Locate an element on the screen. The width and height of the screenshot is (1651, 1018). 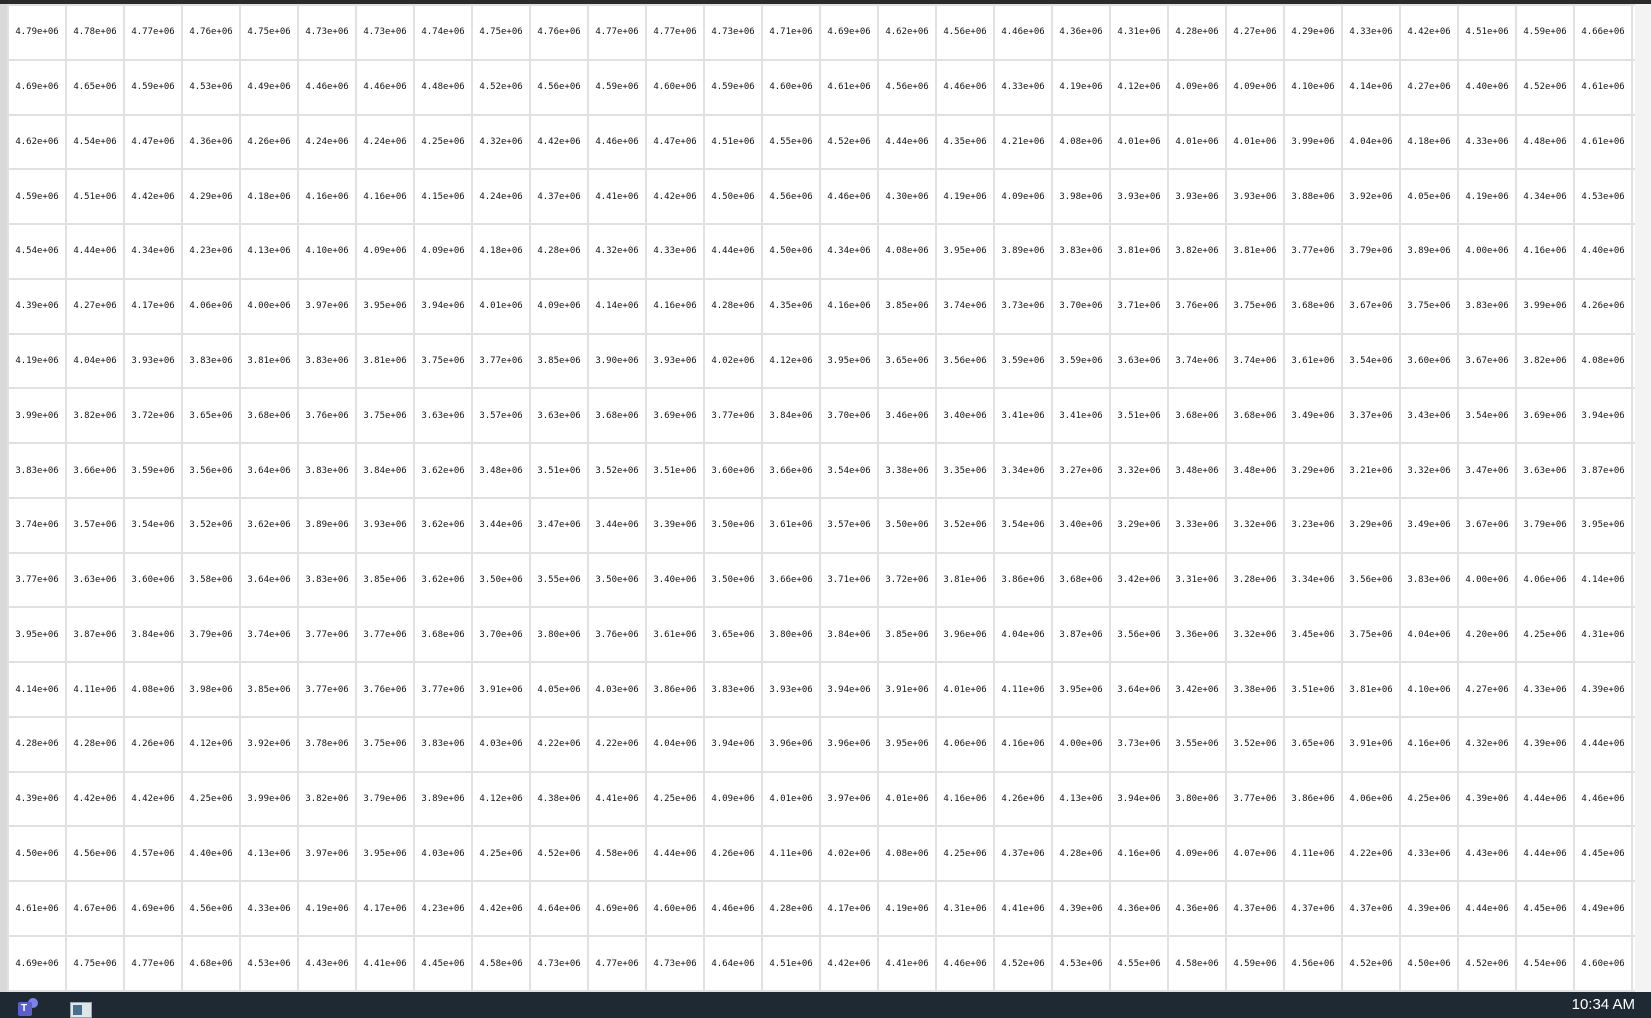
grid-cell: 3.42e+06 is located at coordinates (1197, 689).